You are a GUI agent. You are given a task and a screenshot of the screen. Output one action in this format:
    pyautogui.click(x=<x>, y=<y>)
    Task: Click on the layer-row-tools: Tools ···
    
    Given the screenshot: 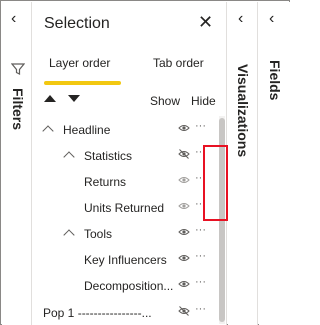 What is the action you would take?
    pyautogui.click(x=126, y=233)
    